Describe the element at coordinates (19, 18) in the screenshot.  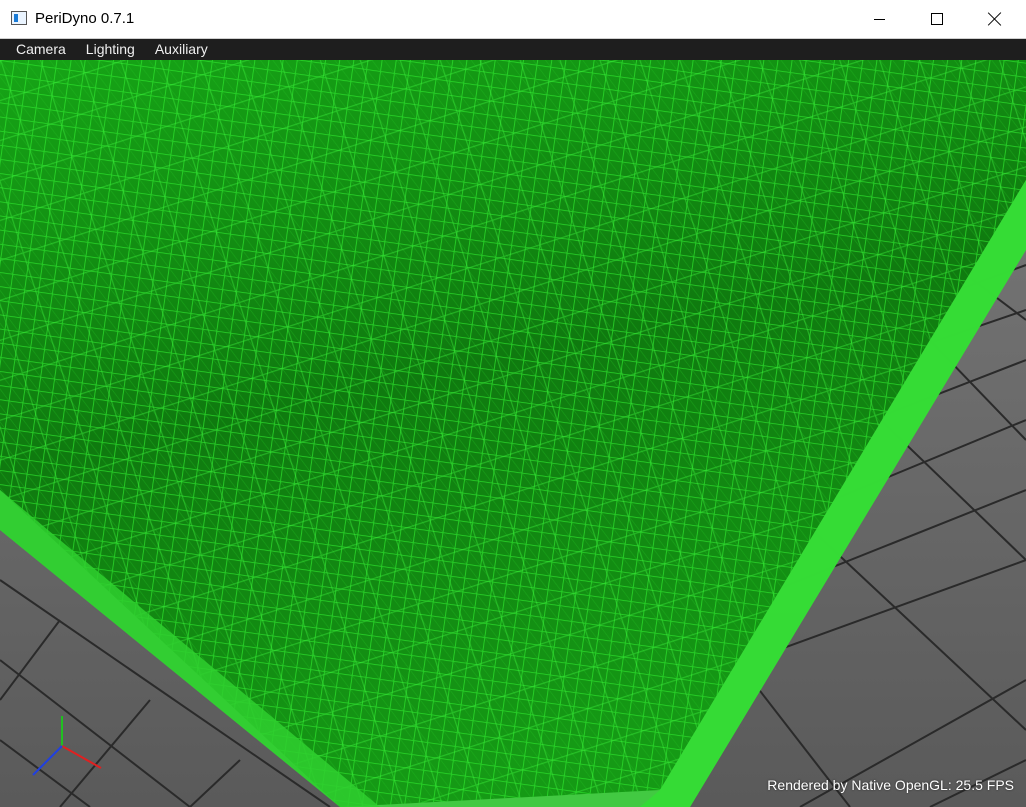
I see `app-icon` at that location.